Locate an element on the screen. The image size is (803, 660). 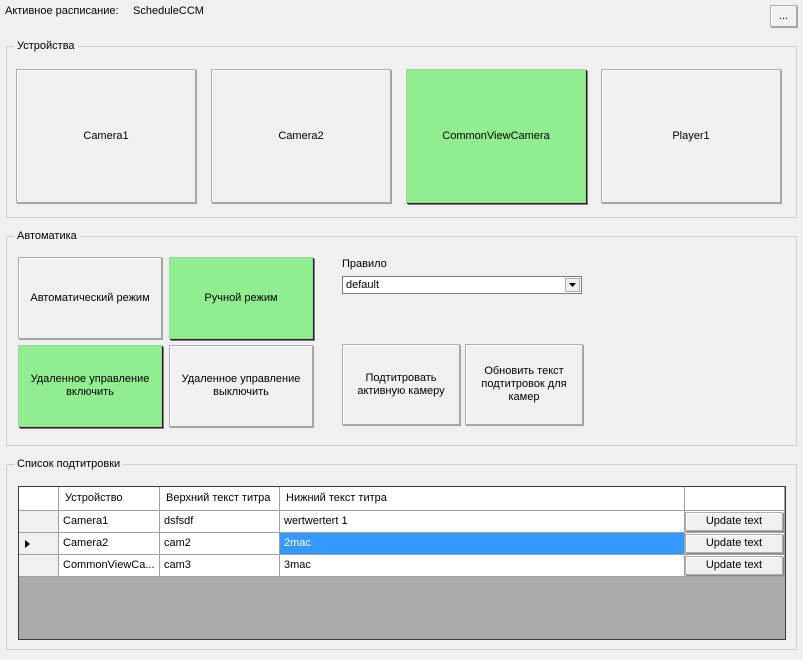
subtitle-active-camera-button: Подтитровать активную камеру is located at coordinates (401, 384).